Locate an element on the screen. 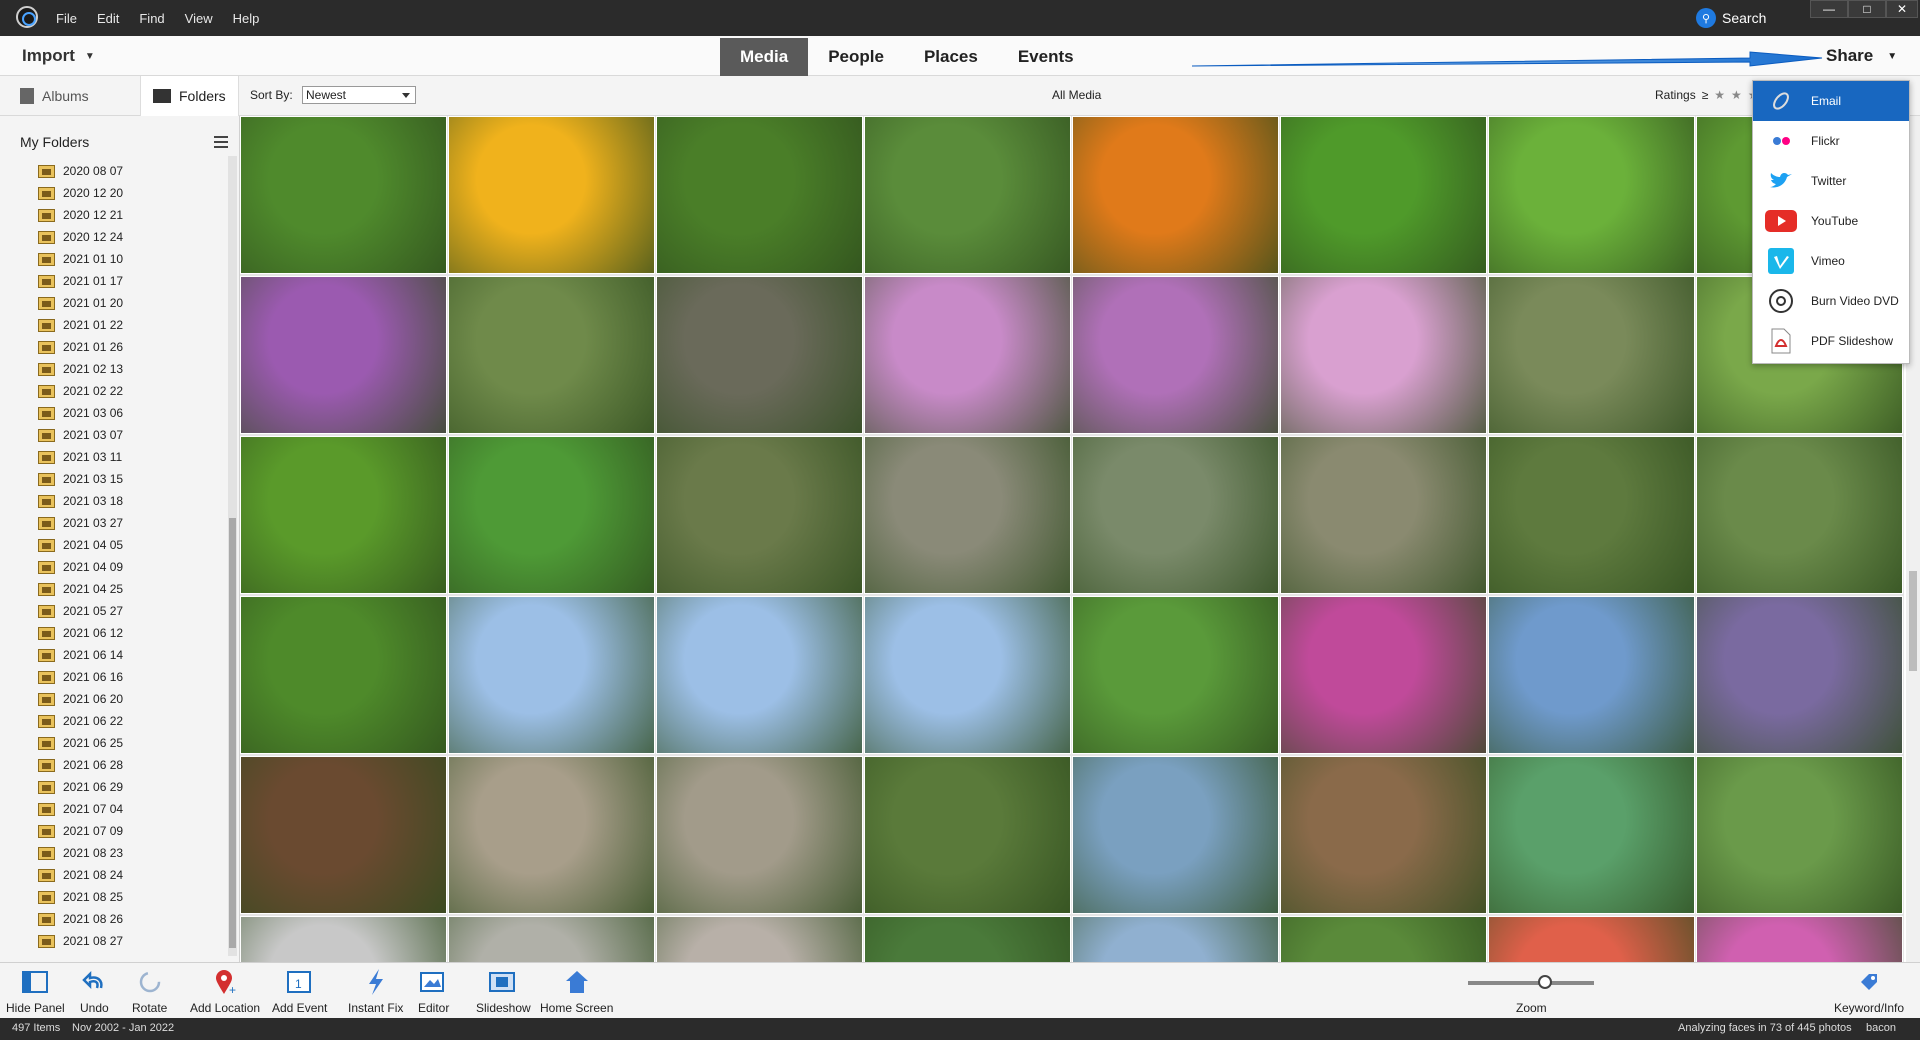  folder-item: 2021 06 28 is located at coordinates (133, 765).